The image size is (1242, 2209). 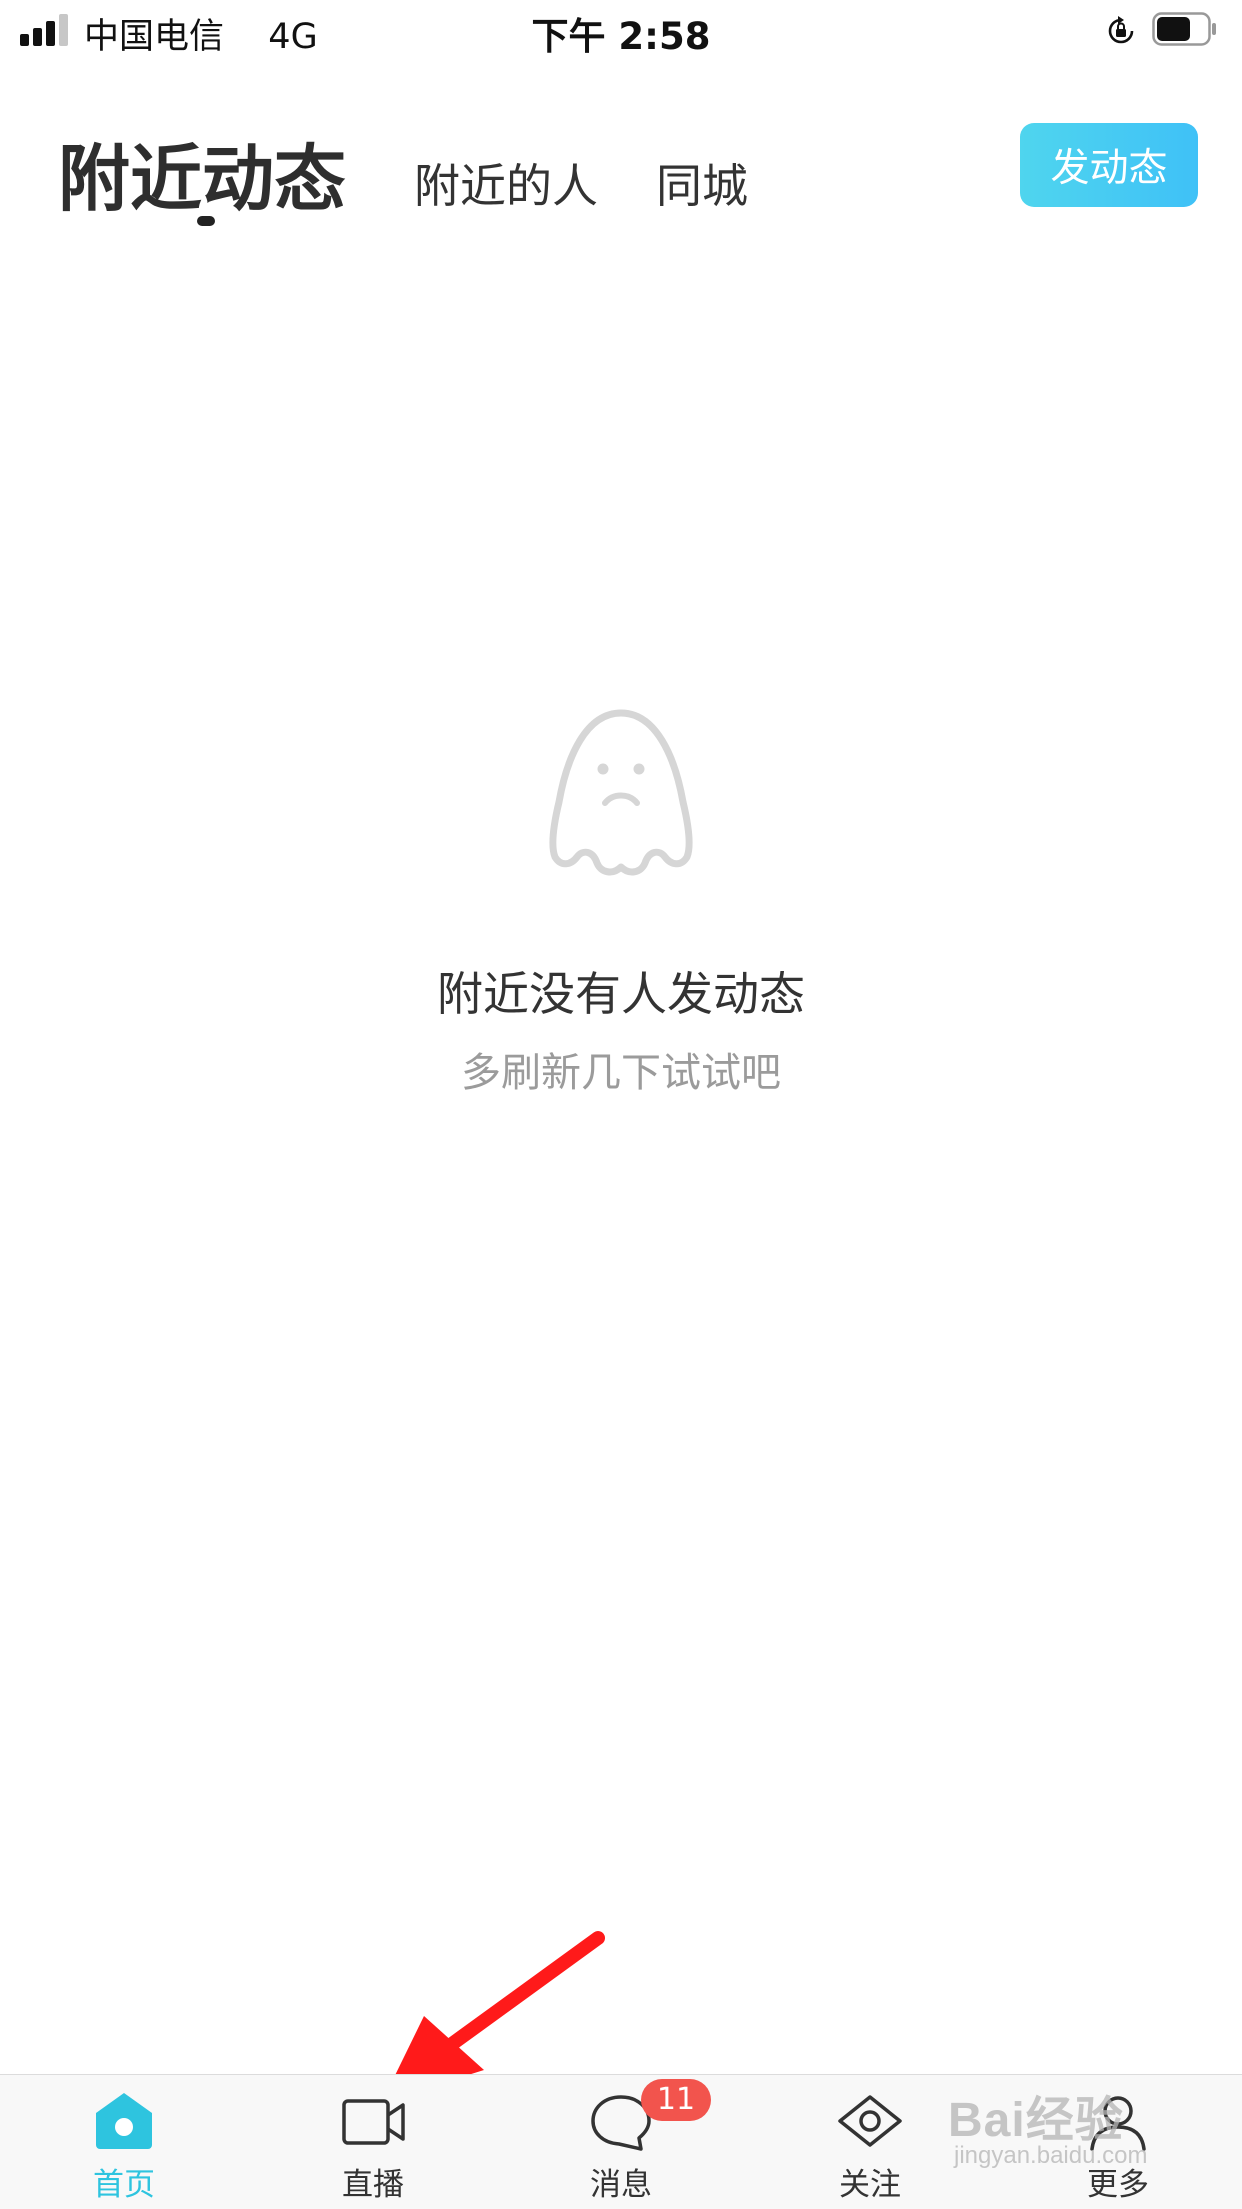 I want to click on tab-nearby-feed: 附近动态, so click(x=202, y=172).